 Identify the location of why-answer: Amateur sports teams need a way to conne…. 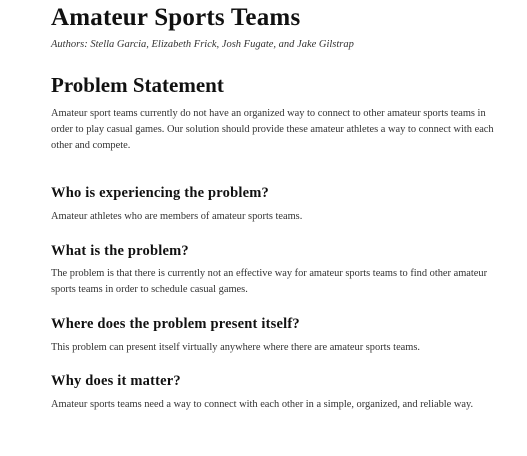
(262, 404).